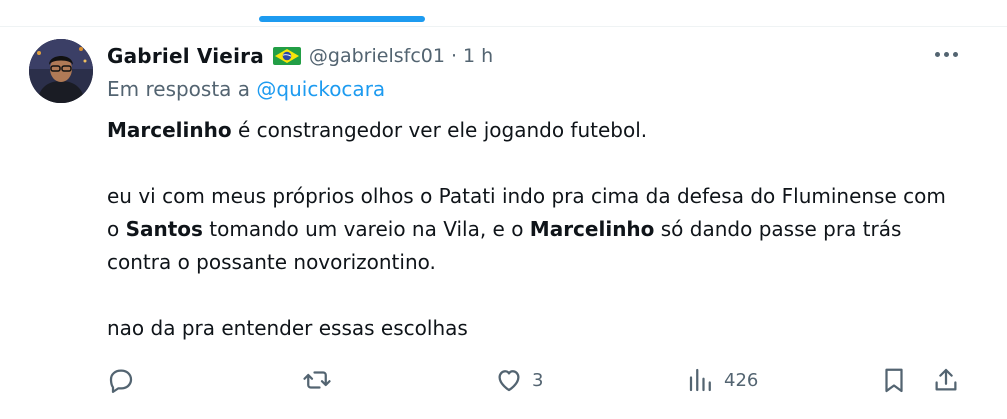 The height and width of the screenshot is (419, 1007). Describe the element at coordinates (701, 380) in the screenshot. I see `views-icon` at that location.